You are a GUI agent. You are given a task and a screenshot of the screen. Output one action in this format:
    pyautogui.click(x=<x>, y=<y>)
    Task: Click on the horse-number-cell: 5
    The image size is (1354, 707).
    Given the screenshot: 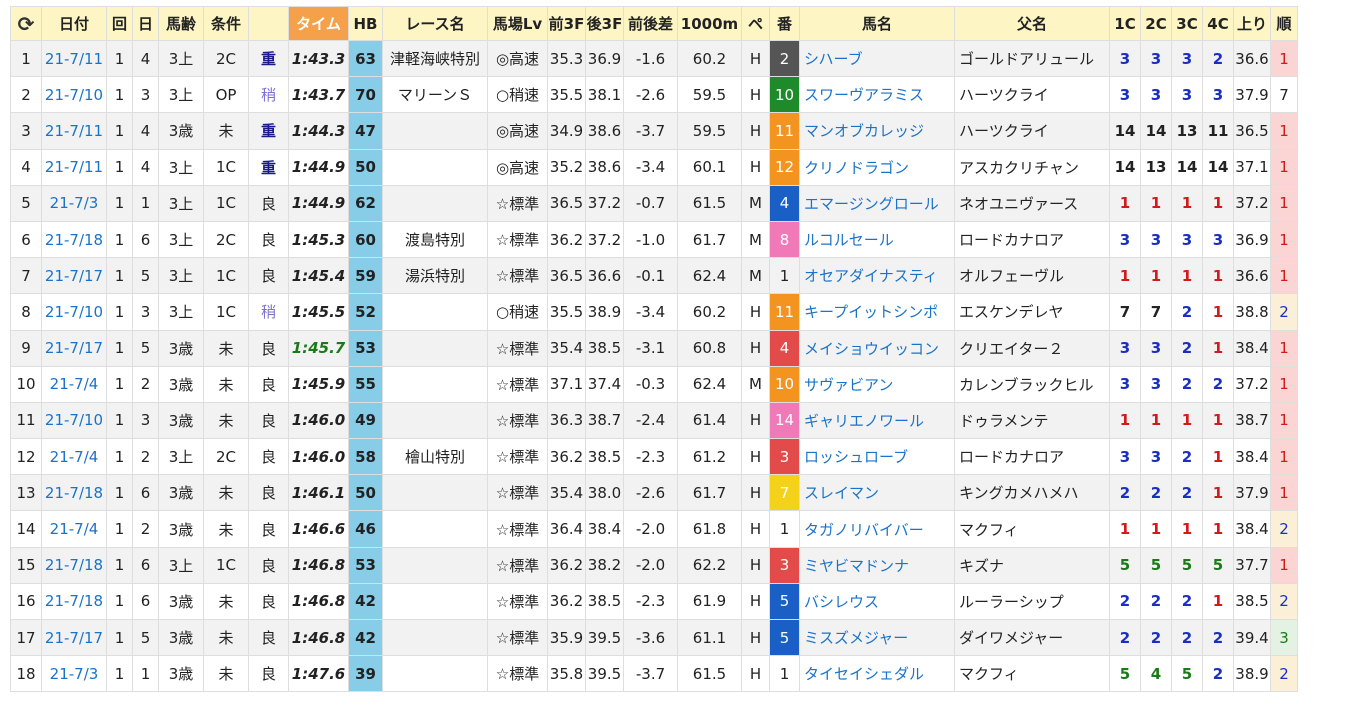 What is the action you would take?
    pyautogui.click(x=784, y=637)
    